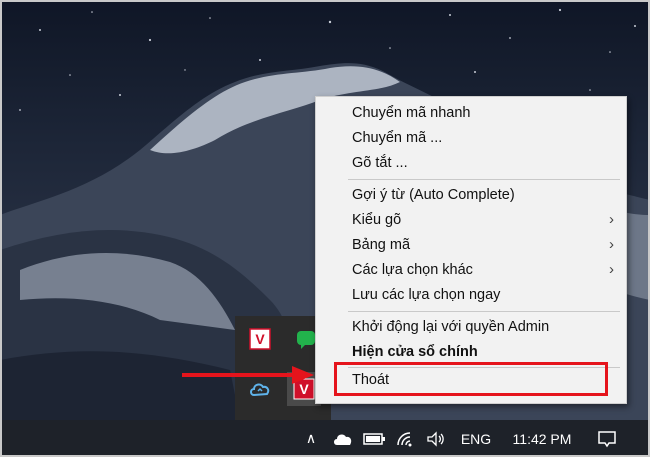  Describe the element at coordinates (436, 438) in the screenshot. I see `volume-icon` at that location.